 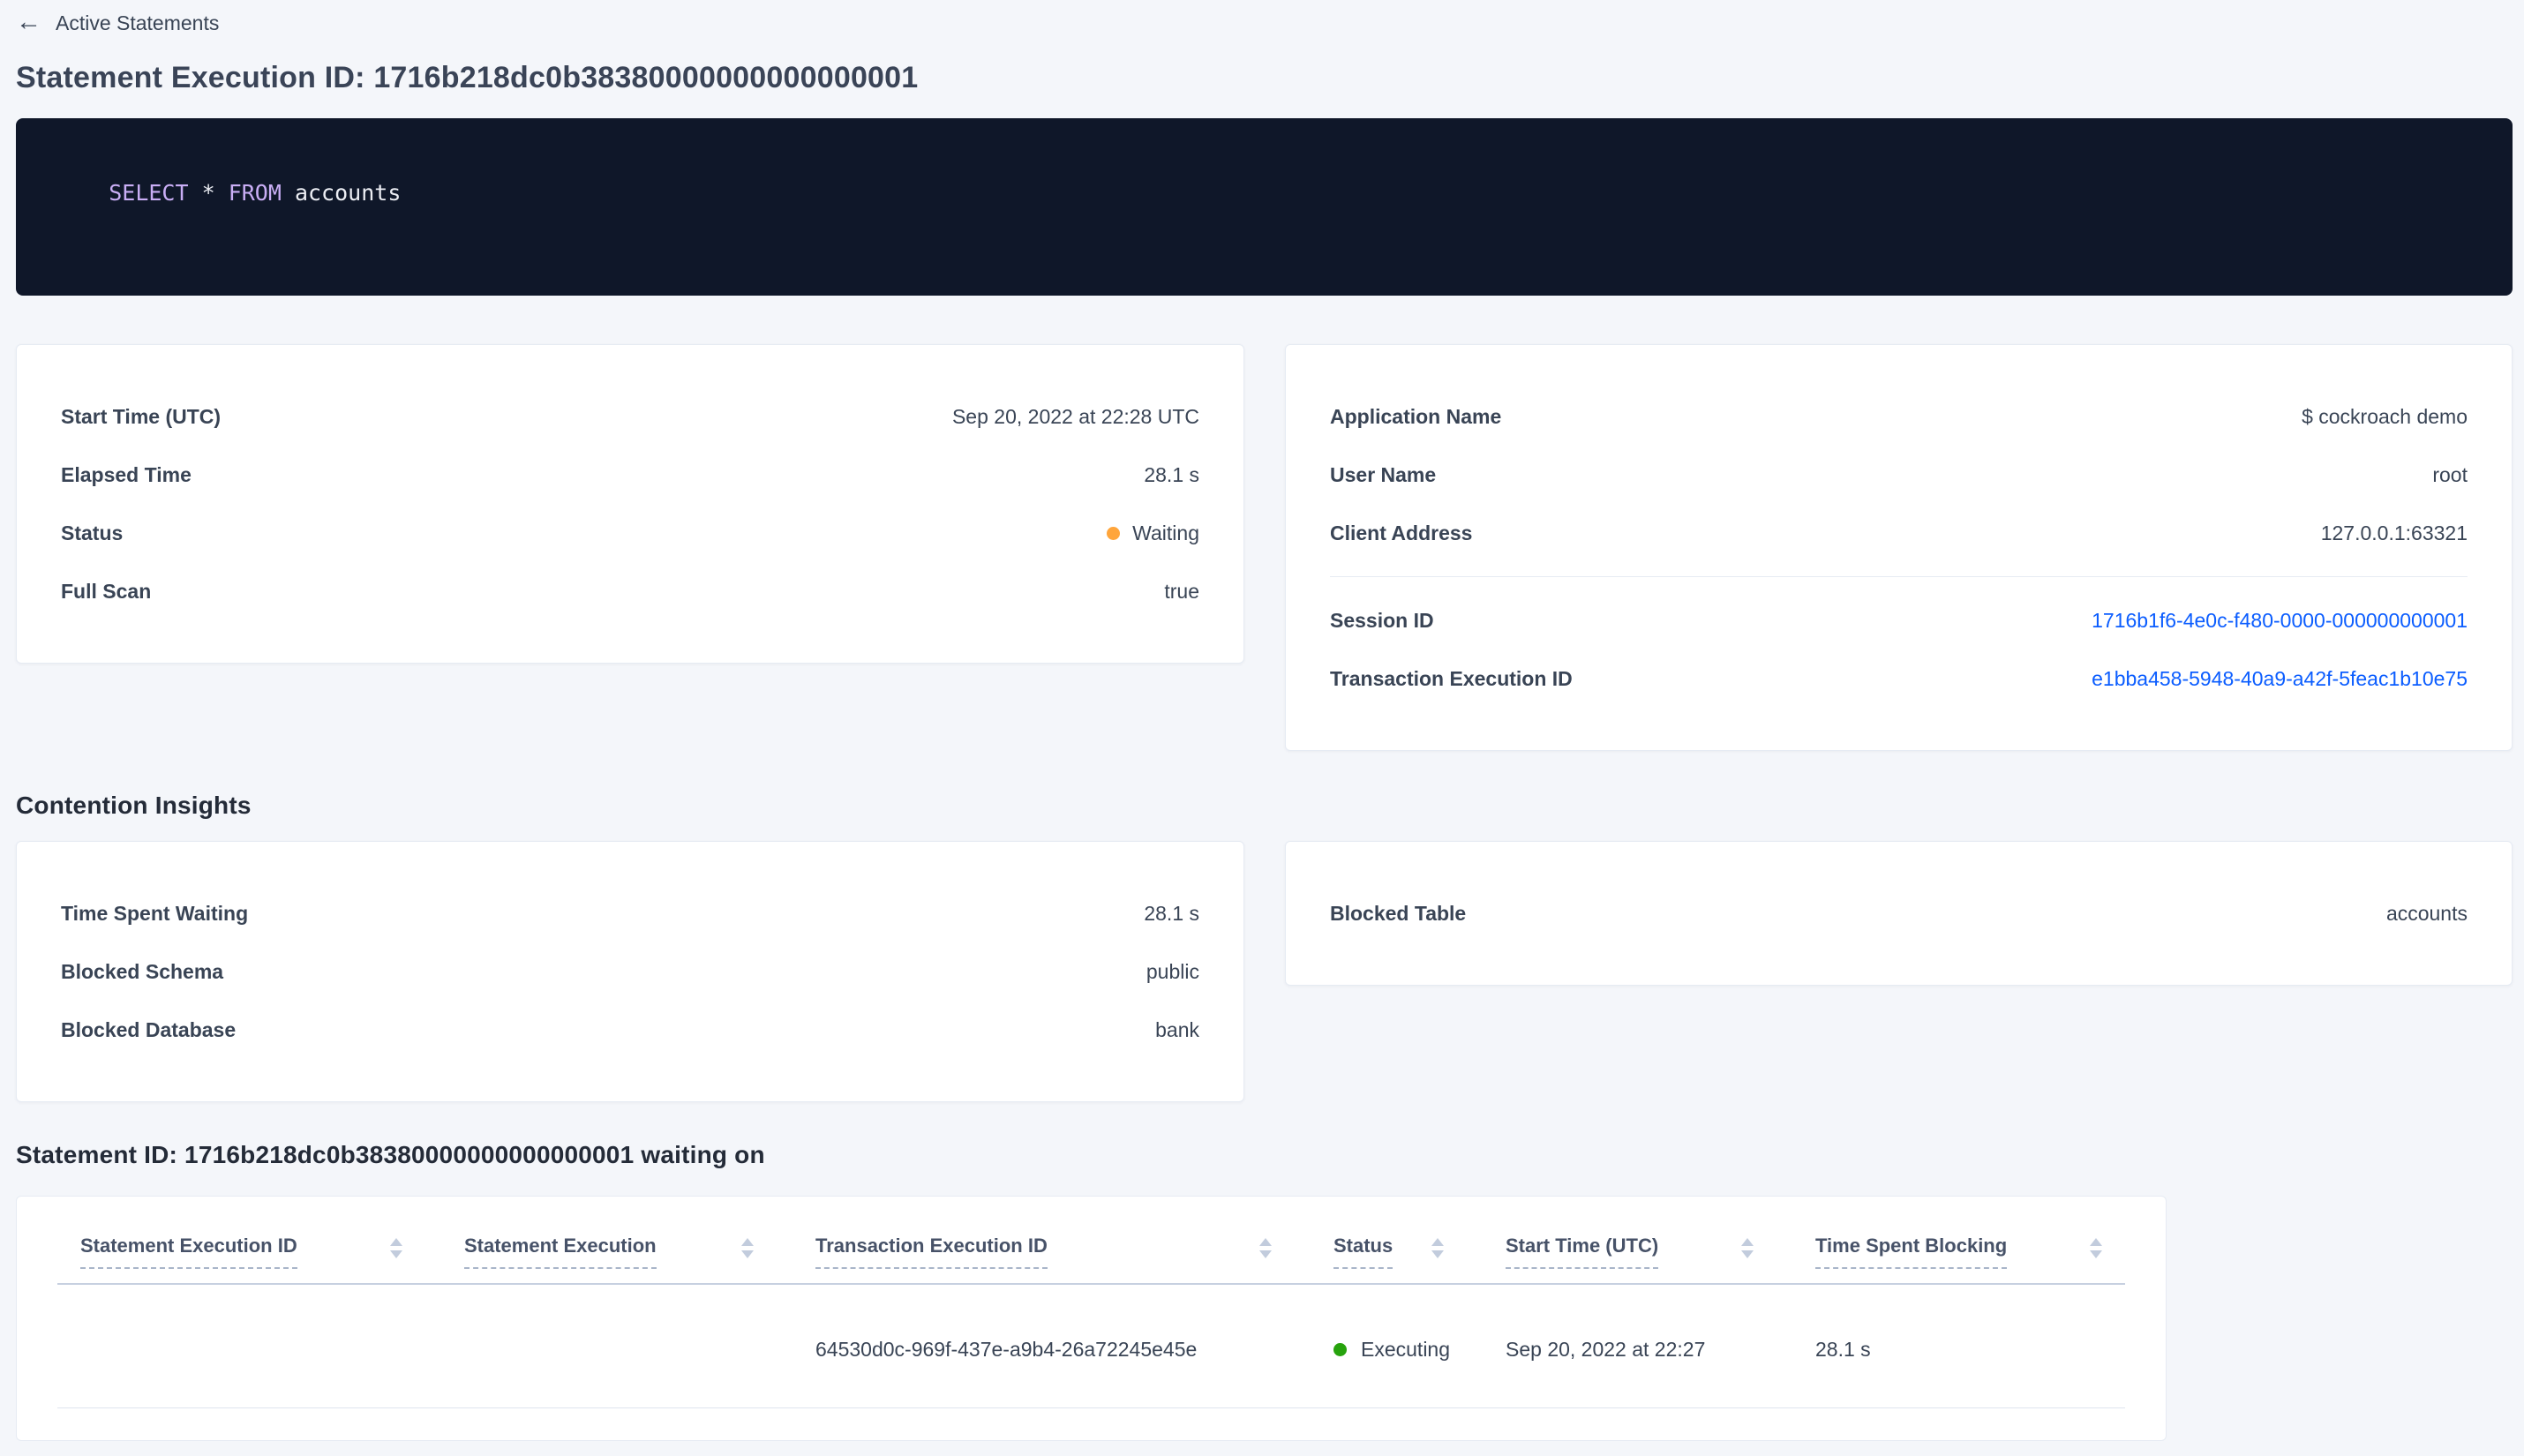 What do you see at coordinates (630, 475) in the screenshot?
I see `elapsed-time-row: Elapsed Time 28.1 s` at bounding box center [630, 475].